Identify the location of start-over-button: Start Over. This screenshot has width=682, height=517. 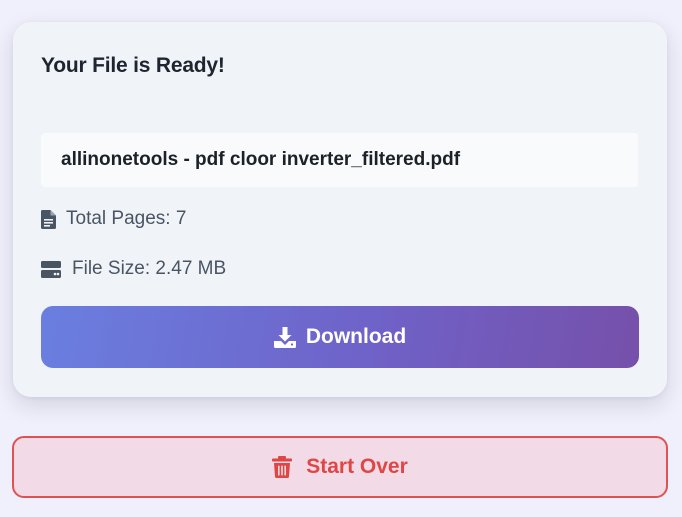
(340, 467).